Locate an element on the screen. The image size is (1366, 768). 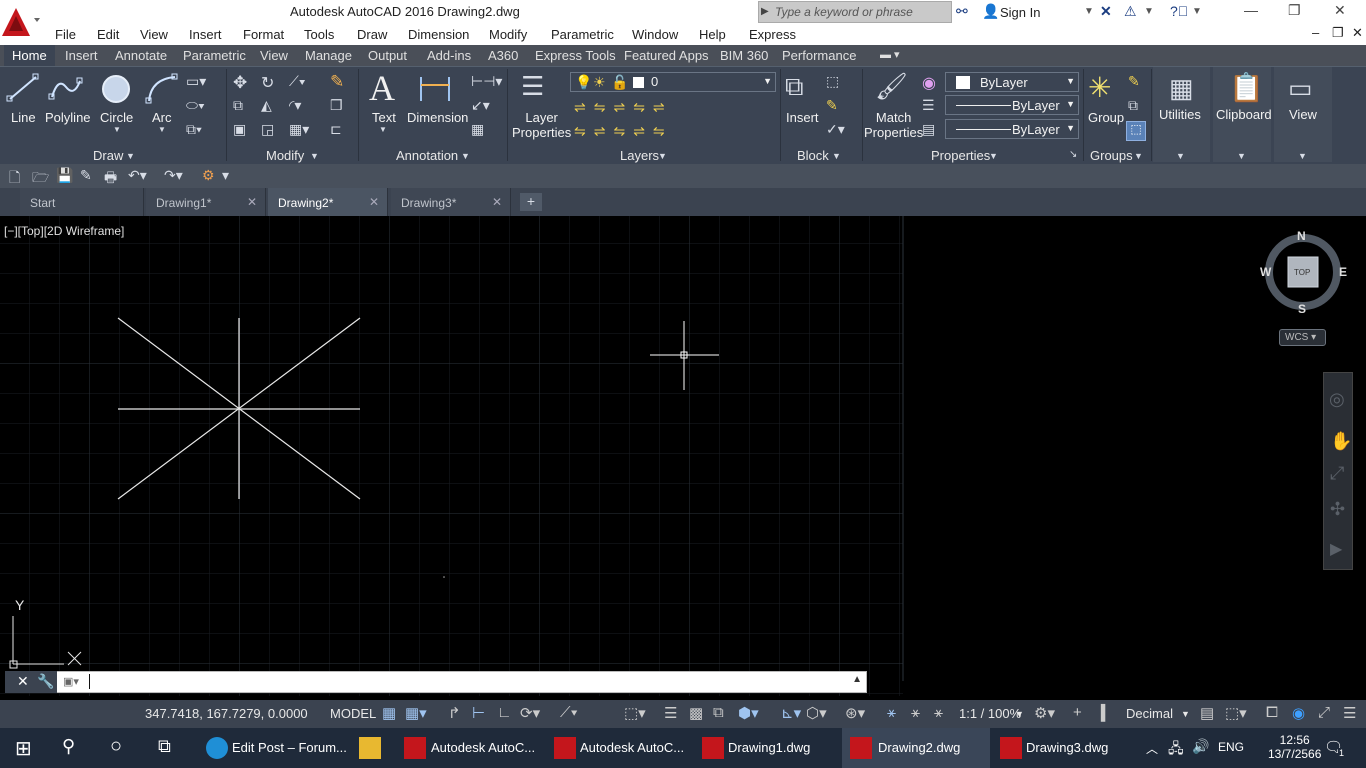
zoom-extents-icon: ⤢ is located at coordinates (1337, 473).